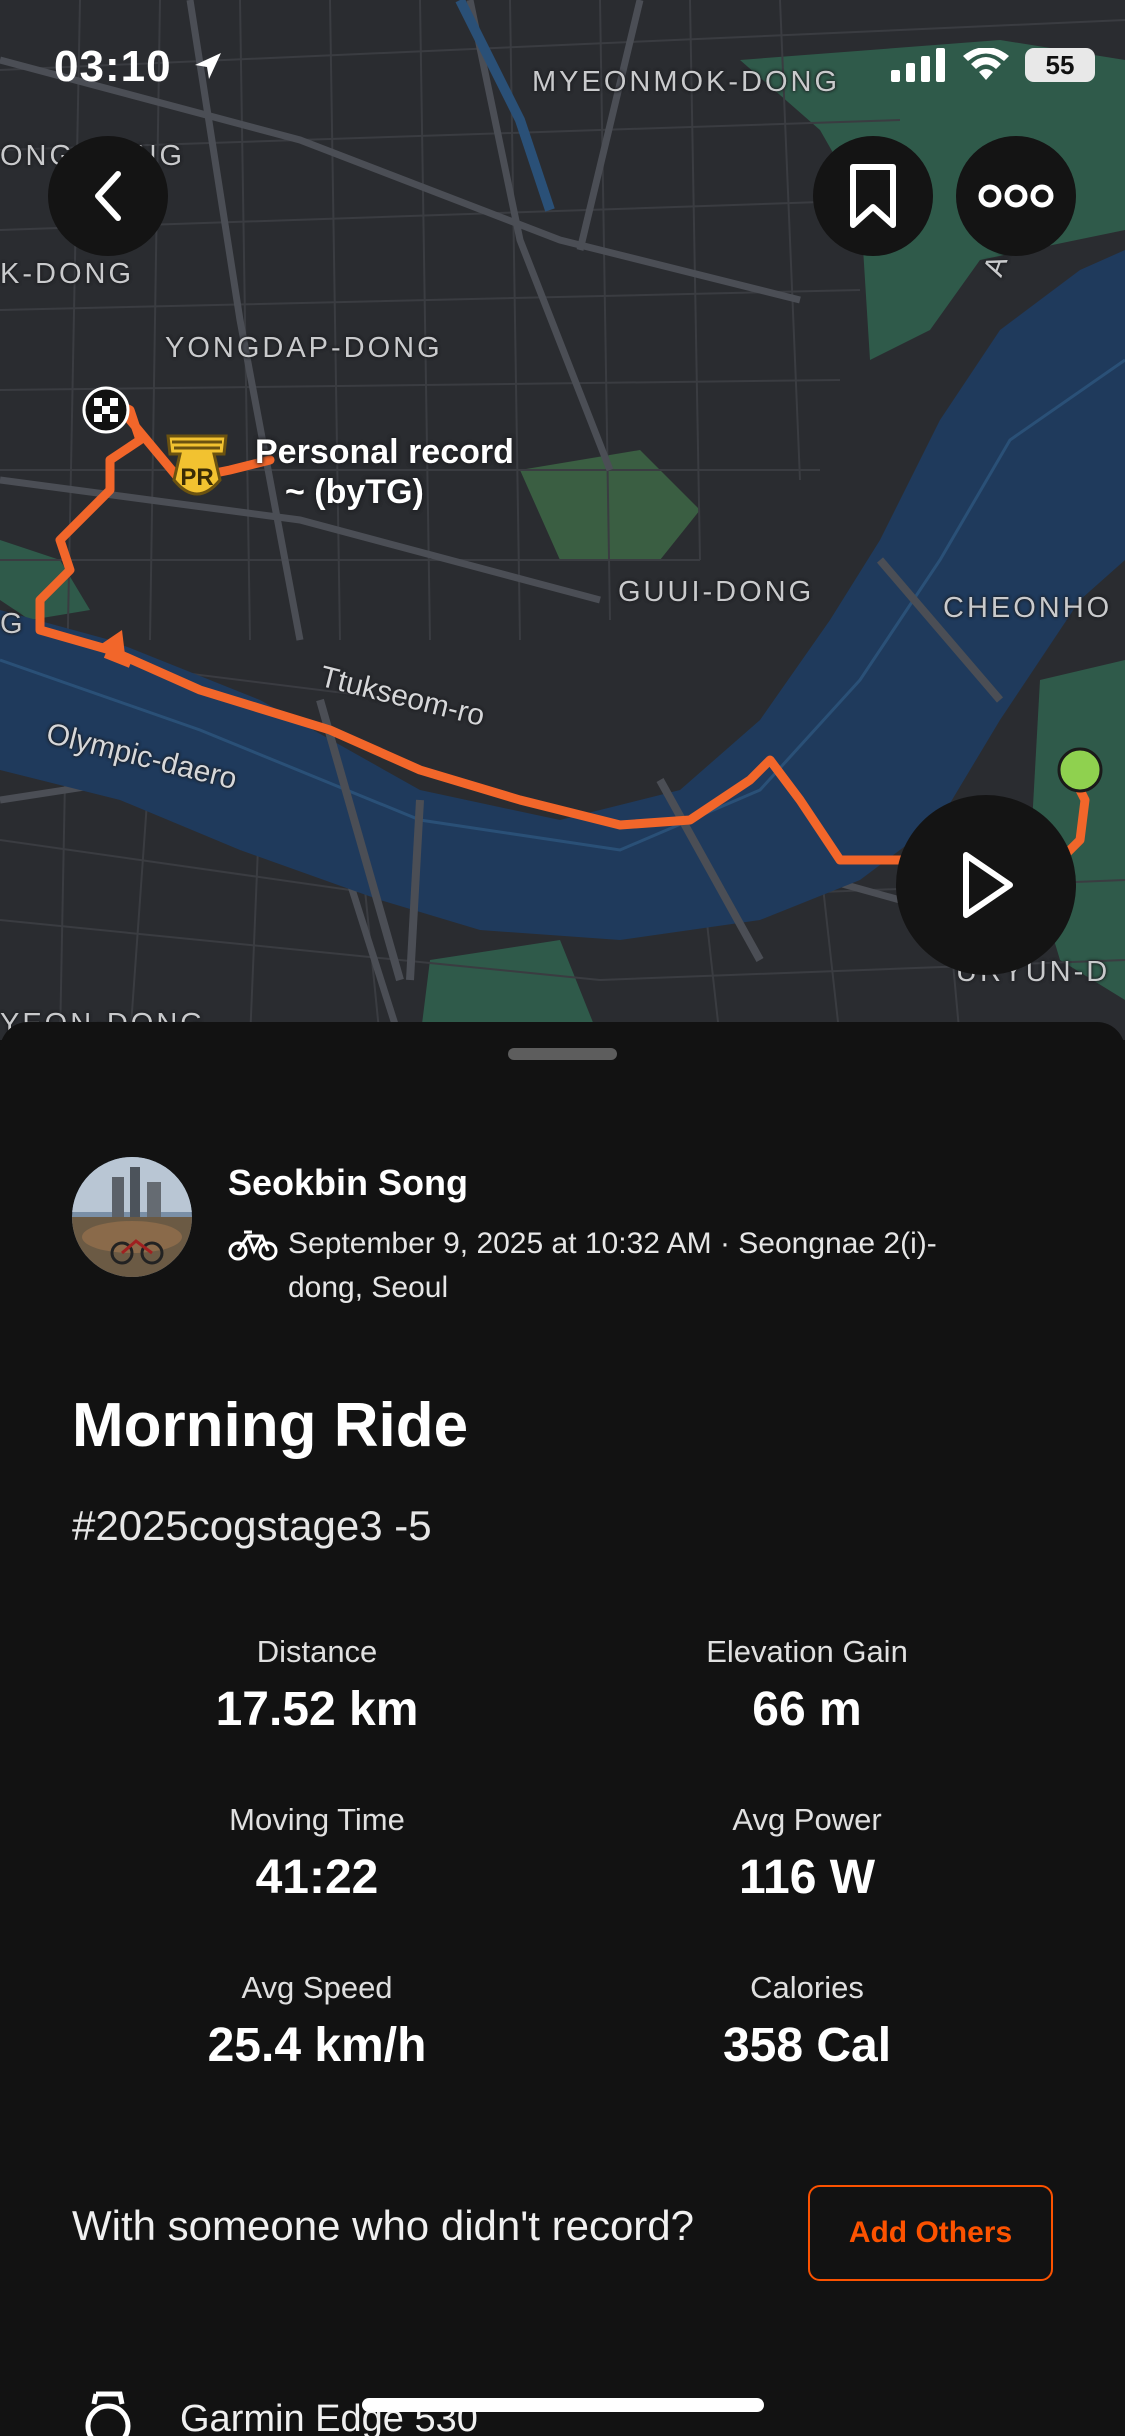 This screenshot has height=2436, width=1125. Describe the element at coordinates (317, 1819) in the screenshot. I see `stat-label: Moving Time` at that location.